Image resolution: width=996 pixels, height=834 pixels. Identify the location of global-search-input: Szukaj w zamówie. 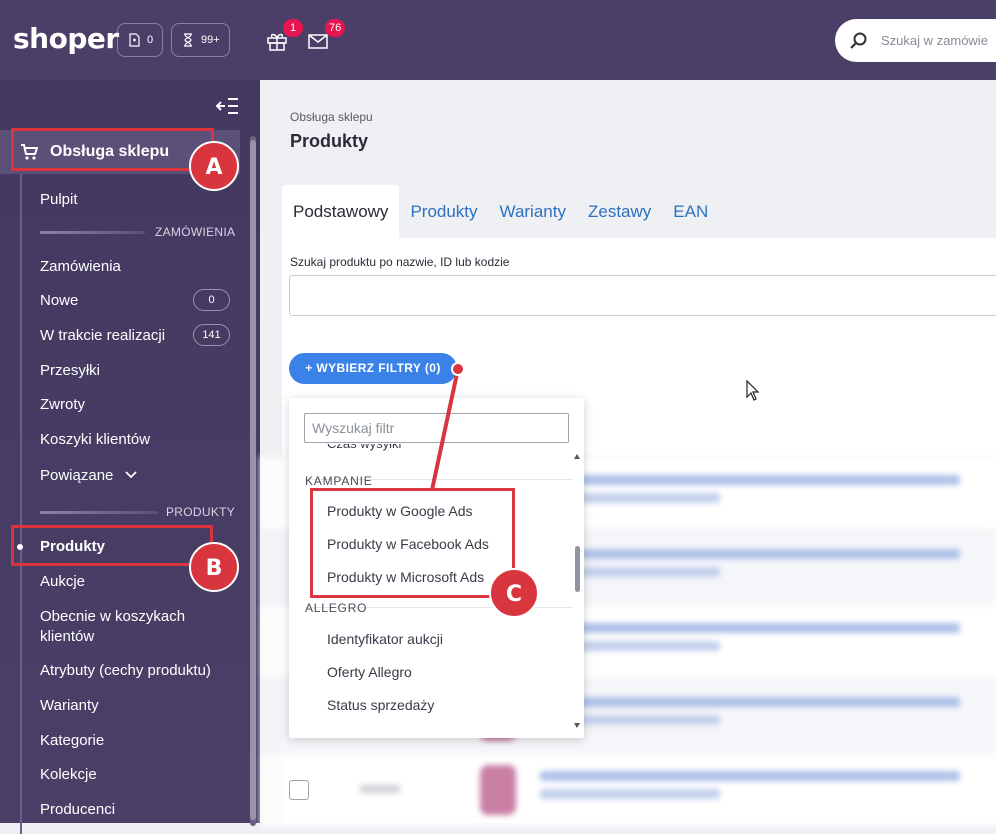
(915, 40).